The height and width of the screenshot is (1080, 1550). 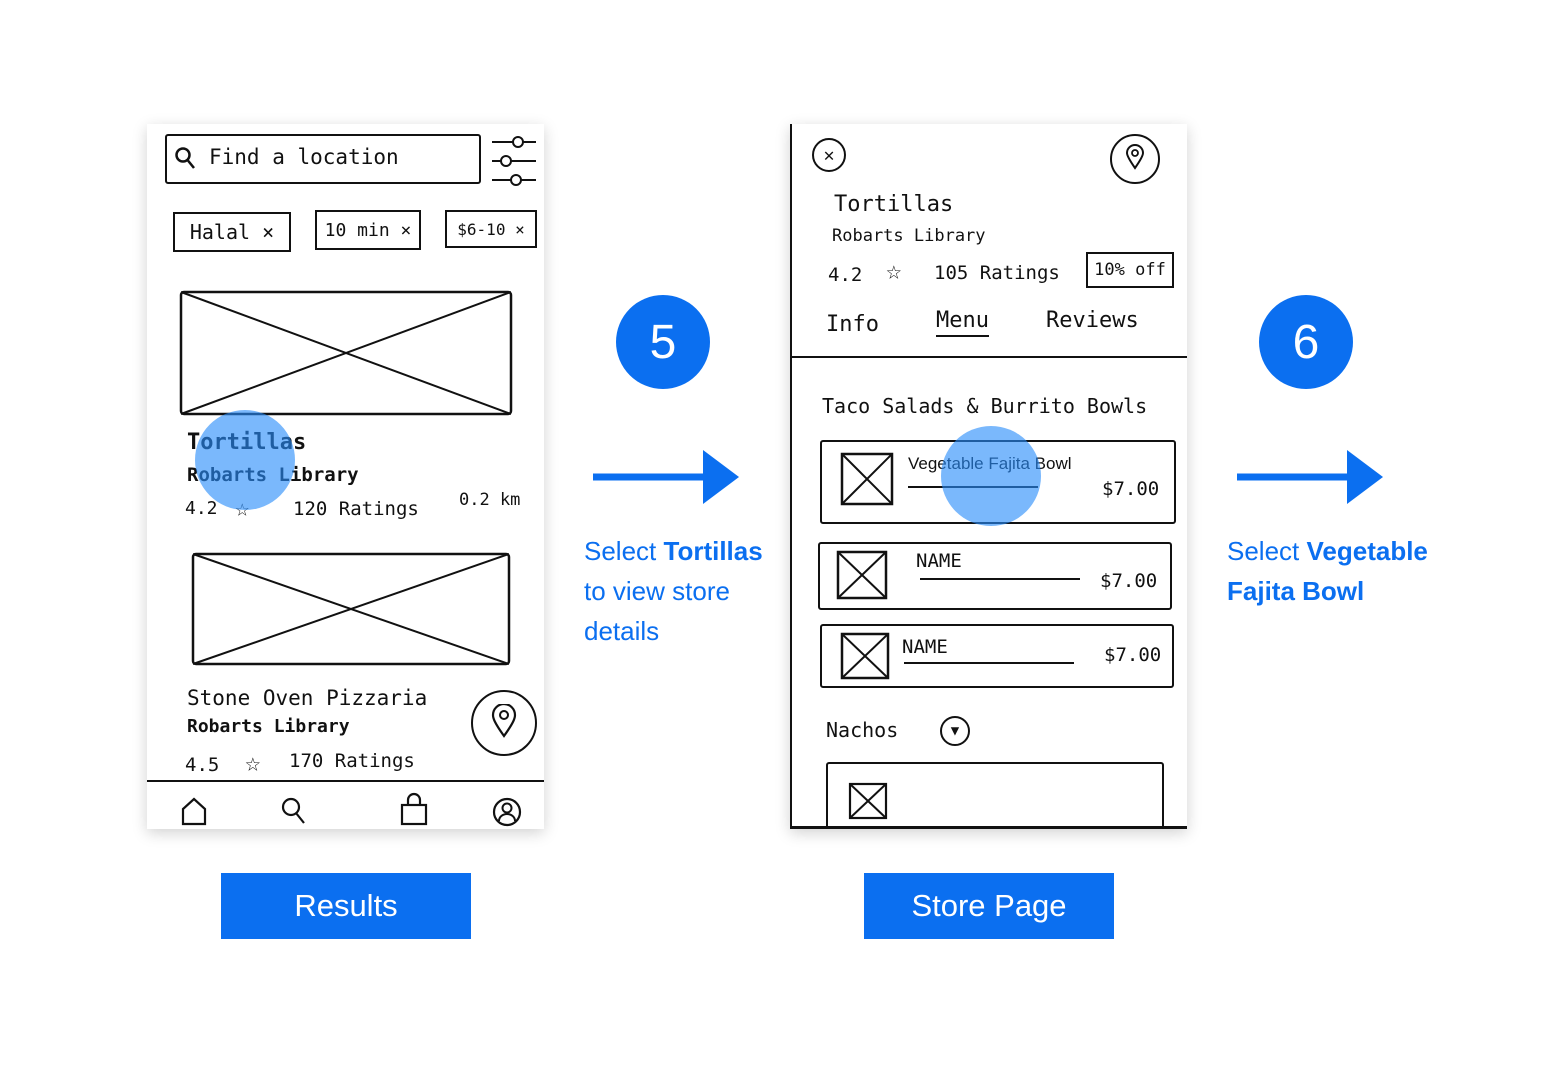 What do you see at coordinates (1130, 270) in the screenshot?
I see `discount-badge: 10% off` at bounding box center [1130, 270].